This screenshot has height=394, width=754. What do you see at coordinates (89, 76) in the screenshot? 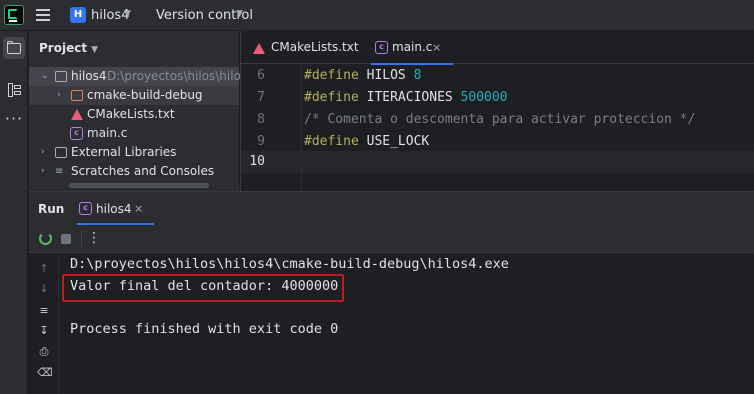
I see `tree-item-label: hilos4` at bounding box center [89, 76].